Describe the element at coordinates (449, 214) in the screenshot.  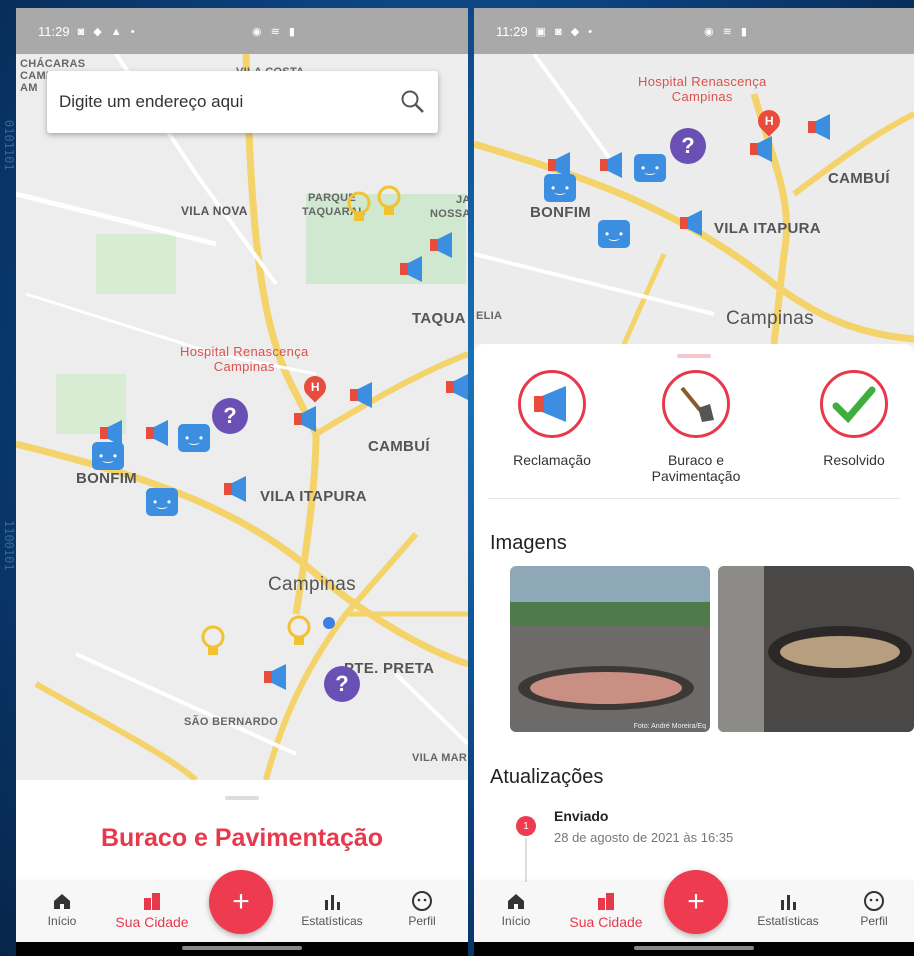
I see `map-label-nossa: NOSSA` at that location.